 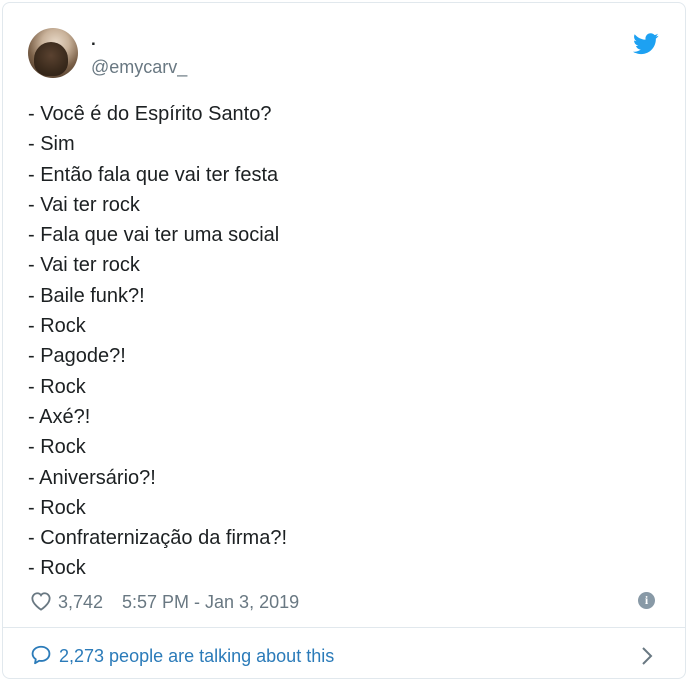 I want to click on conversation-link: 2,273 people are talking about this, so click(x=350, y=656).